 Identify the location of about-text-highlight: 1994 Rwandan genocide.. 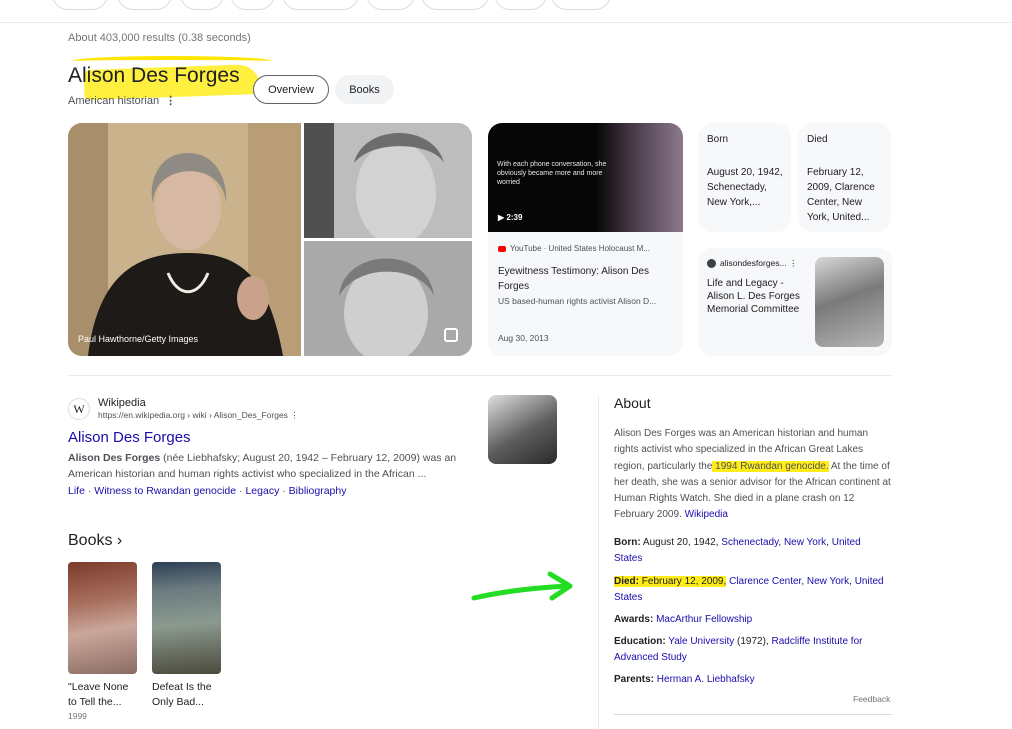
(770, 466).